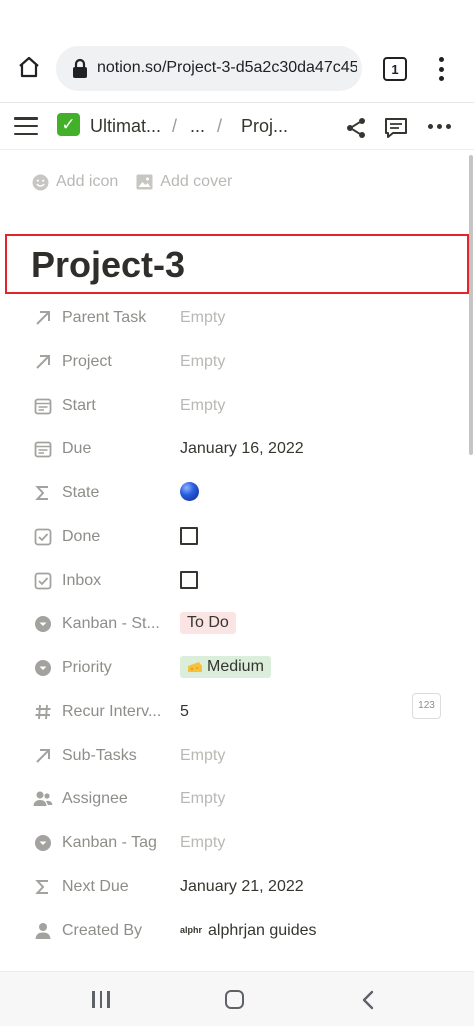  What do you see at coordinates (471, 305) in the screenshot?
I see `scrollbar` at bounding box center [471, 305].